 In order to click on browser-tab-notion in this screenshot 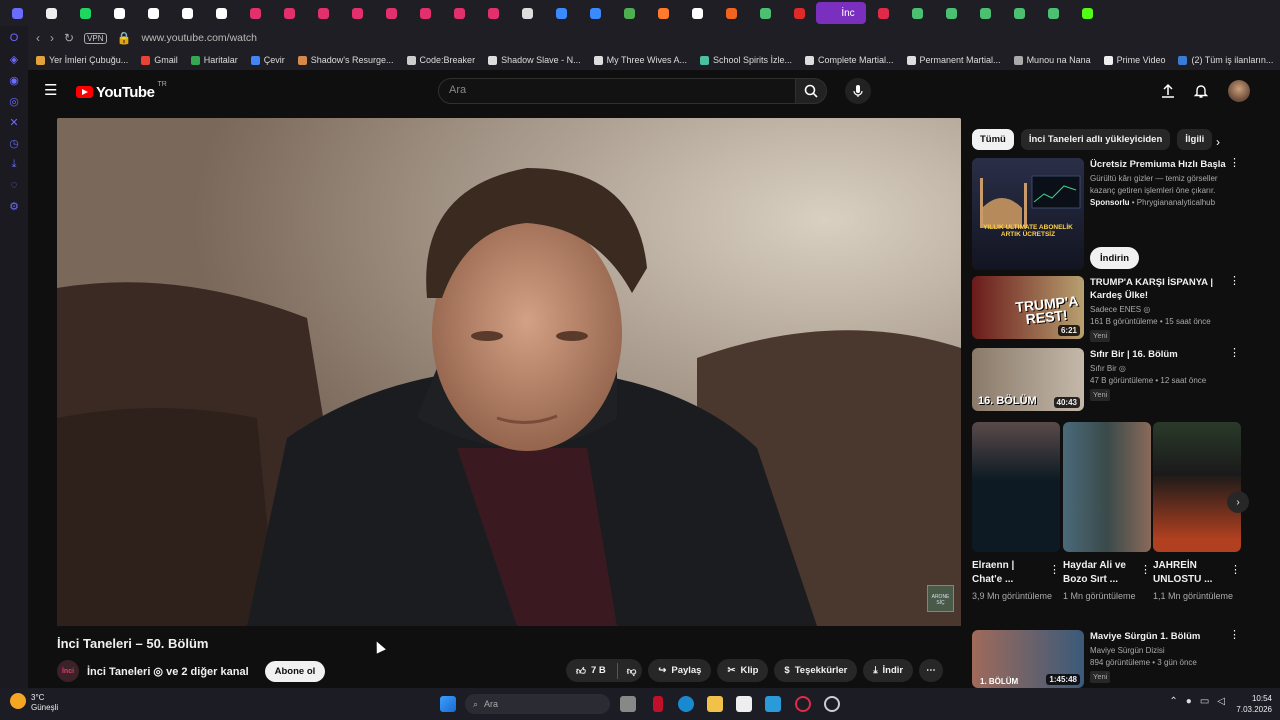, I will do `click(697, 13)`.